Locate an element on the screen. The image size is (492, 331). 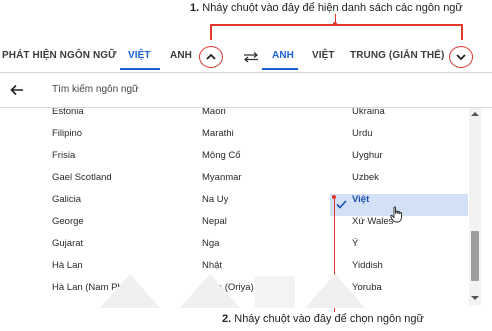
tab-source-english: ANH is located at coordinates (181, 55).